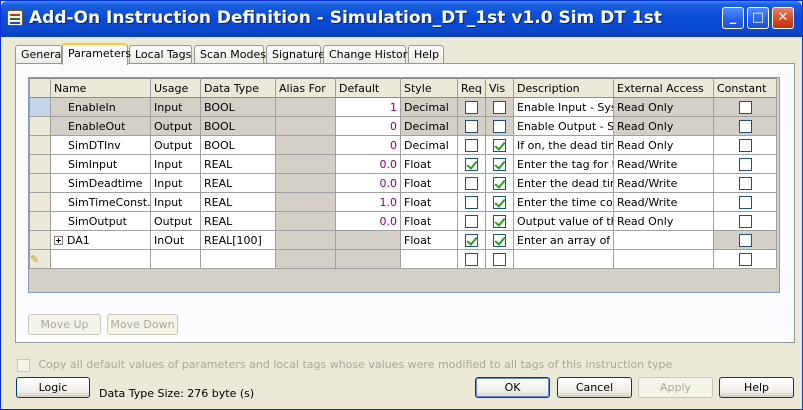 This screenshot has height=410, width=803. Describe the element at coordinates (471, 88) in the screenshot. I see `col-header-req: Req` at that location.